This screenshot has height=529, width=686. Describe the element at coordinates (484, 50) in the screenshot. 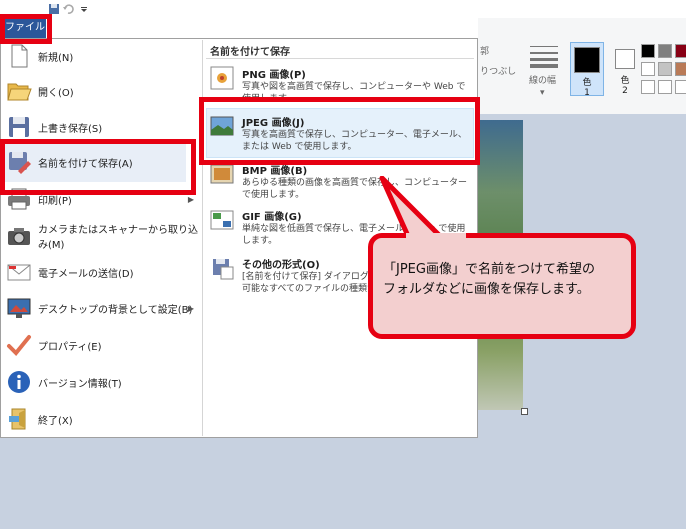

I see `ribbon-outline-label: 郭` at that location.